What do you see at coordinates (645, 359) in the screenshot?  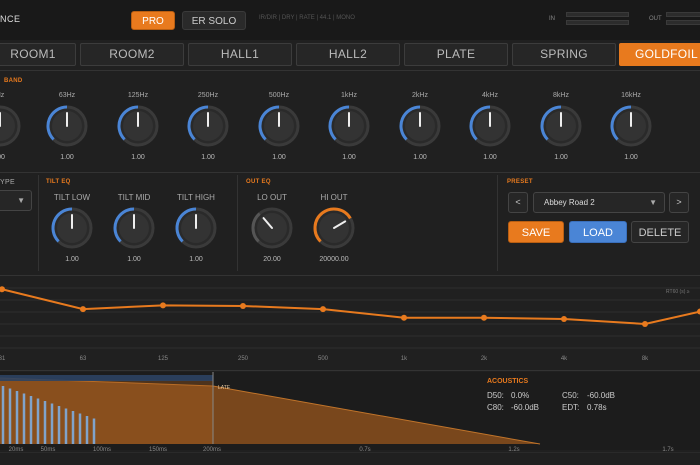 I see `freq-tick: 8k` at bounding box center [645, 359].